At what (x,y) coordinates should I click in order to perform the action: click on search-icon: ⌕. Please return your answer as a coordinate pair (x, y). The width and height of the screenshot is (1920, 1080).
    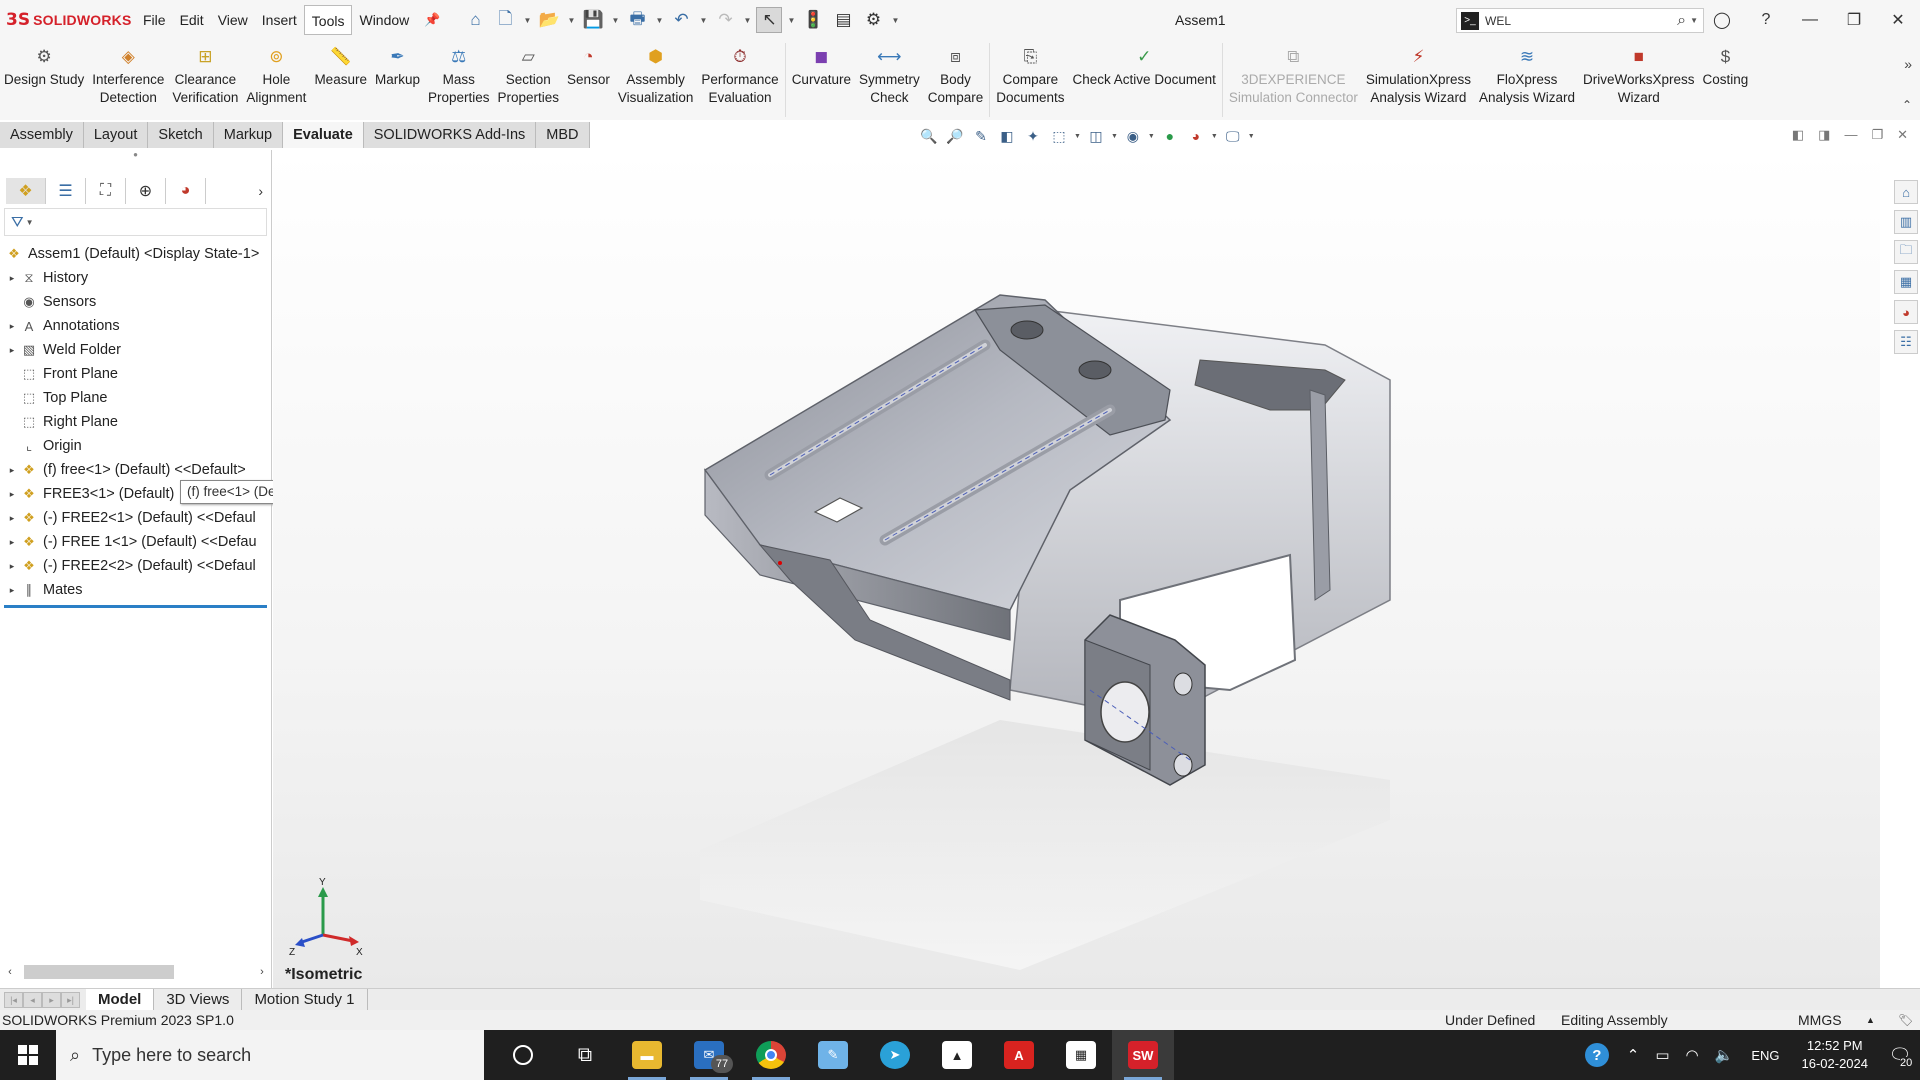
    Looking at the image, I should click on (1681, 21).